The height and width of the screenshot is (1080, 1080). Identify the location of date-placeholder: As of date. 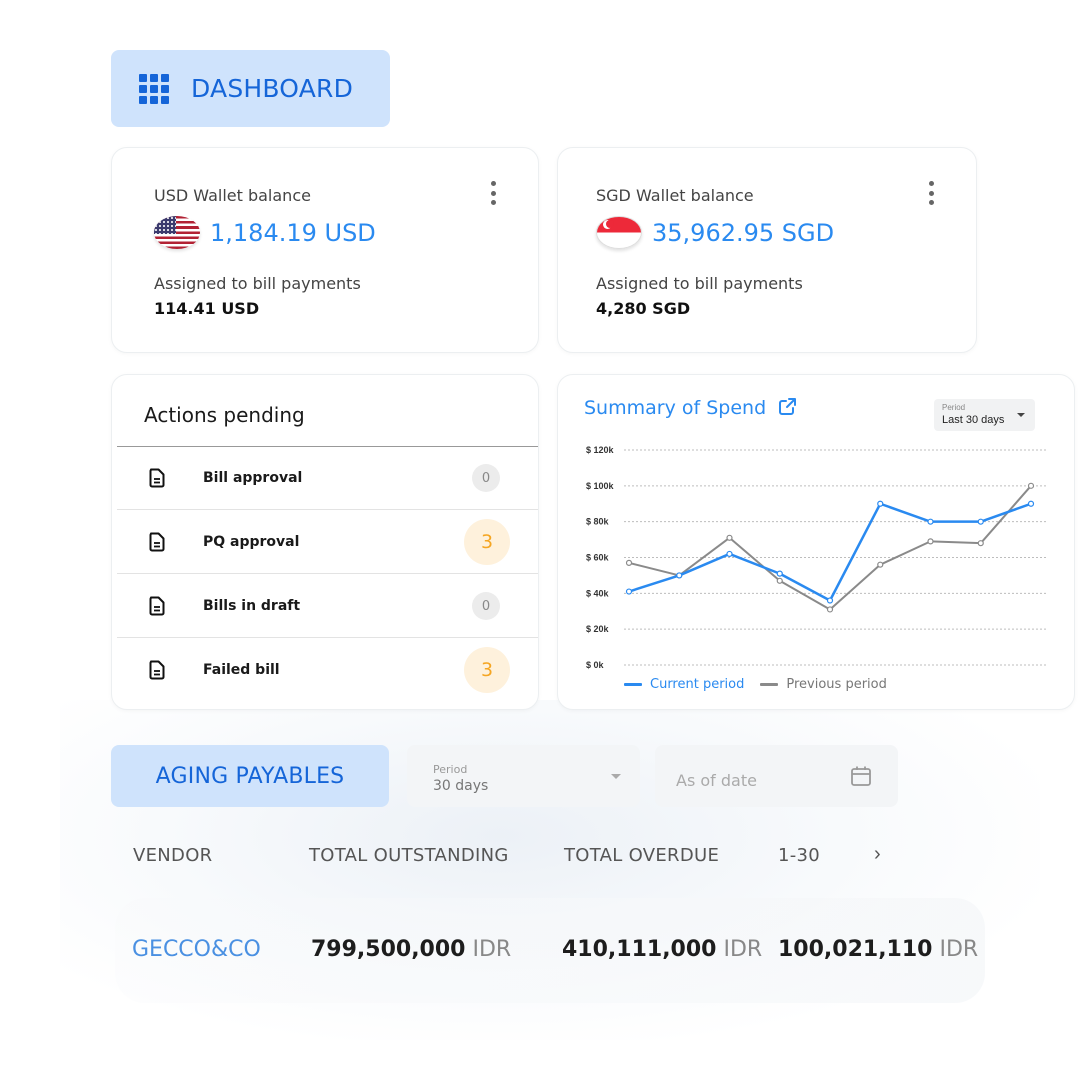
(716, 780).